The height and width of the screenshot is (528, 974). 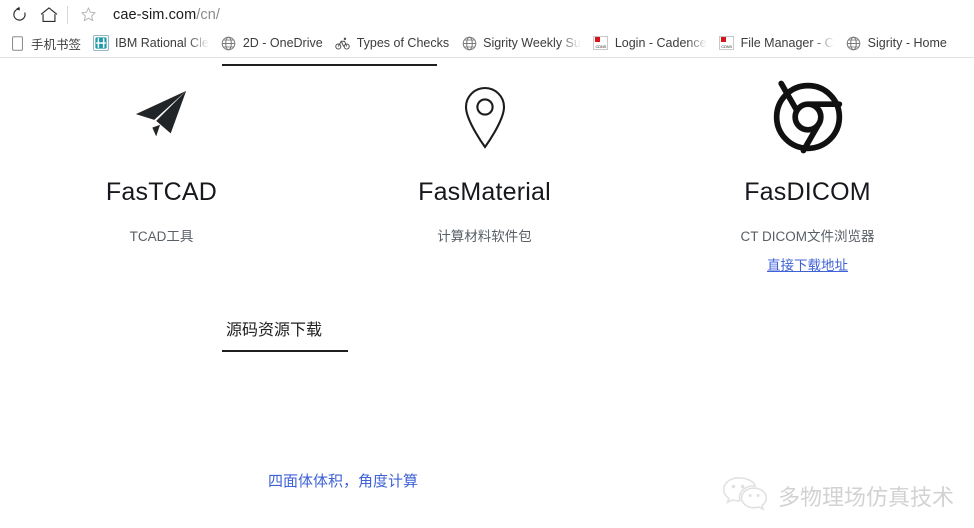 I want to click on resource-link-list: 四面体体积，角度计算, so click(x=343, y=480).